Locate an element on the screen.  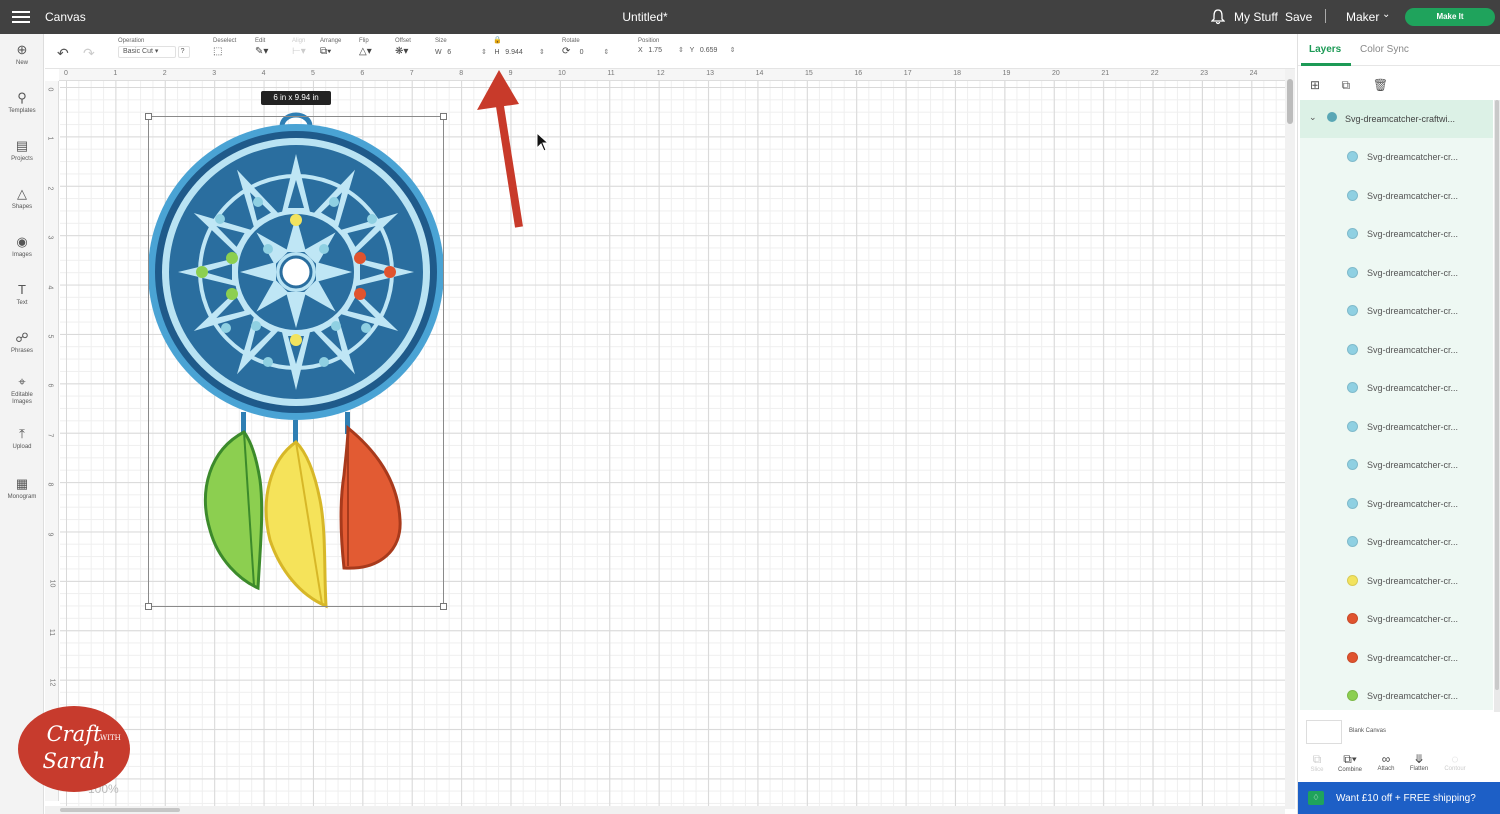
sidebar-item-new: ⊕ New is located at coordinates (22, 54).